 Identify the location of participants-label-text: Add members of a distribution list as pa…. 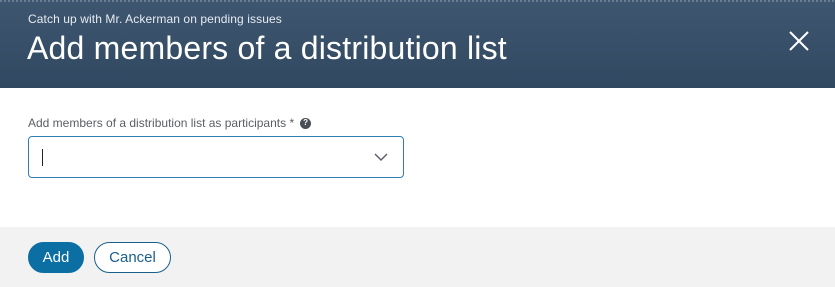
(161, 123).